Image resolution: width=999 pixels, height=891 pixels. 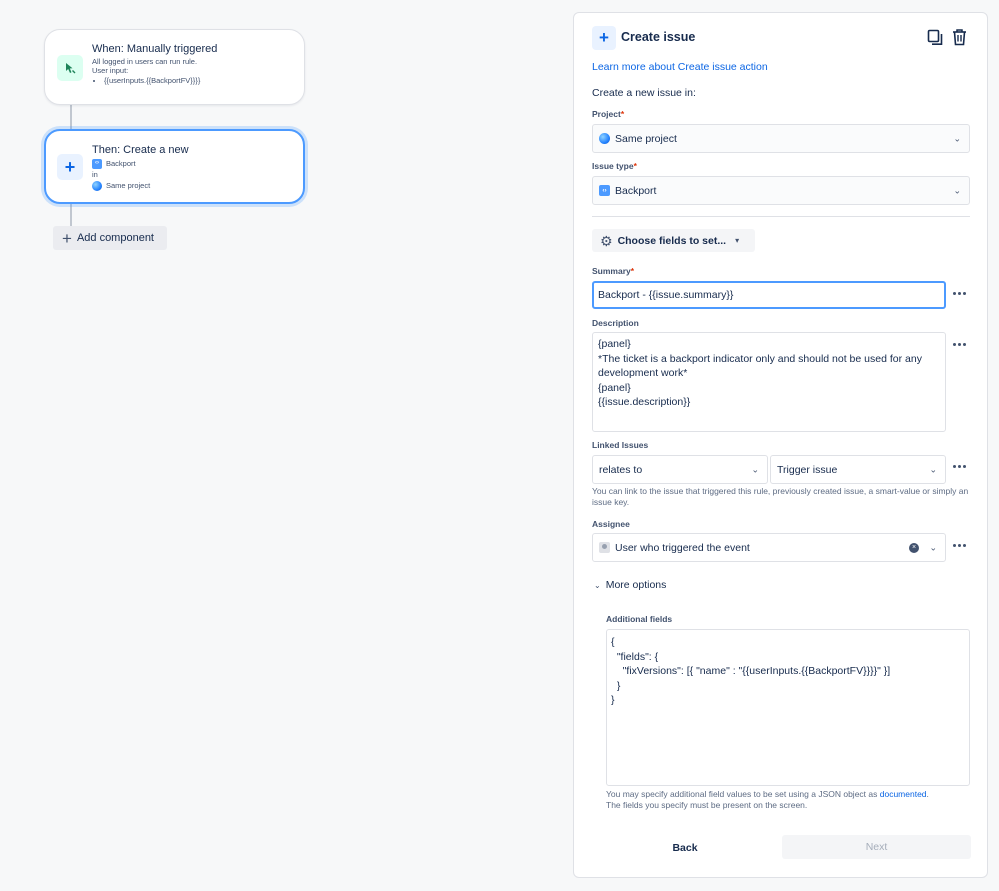 I want to click on action-issue-type: Backport, so click(x=121, y=163).